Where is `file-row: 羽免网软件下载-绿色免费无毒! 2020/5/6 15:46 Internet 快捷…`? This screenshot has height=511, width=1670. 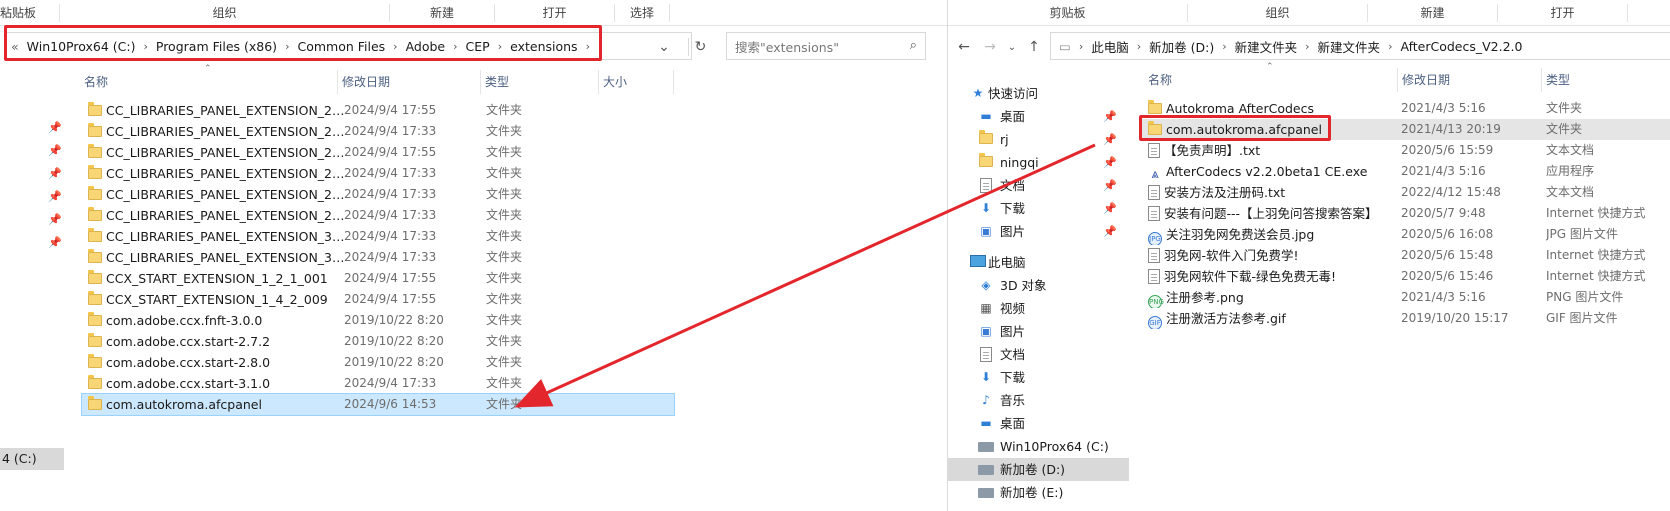
file-row: 羽免网软件下载-绿色免费无毒! 2020/5/6 15:46 Internet 快捷… is located at coordinates (1406, 276).